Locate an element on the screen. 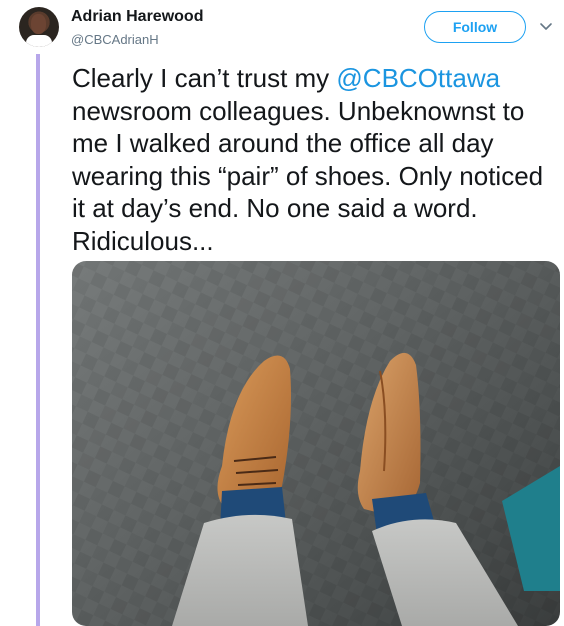 The width and height of the screenshot is (564, 626). author-handle: @CBCAdrianH is located at coordinates (115, 39).